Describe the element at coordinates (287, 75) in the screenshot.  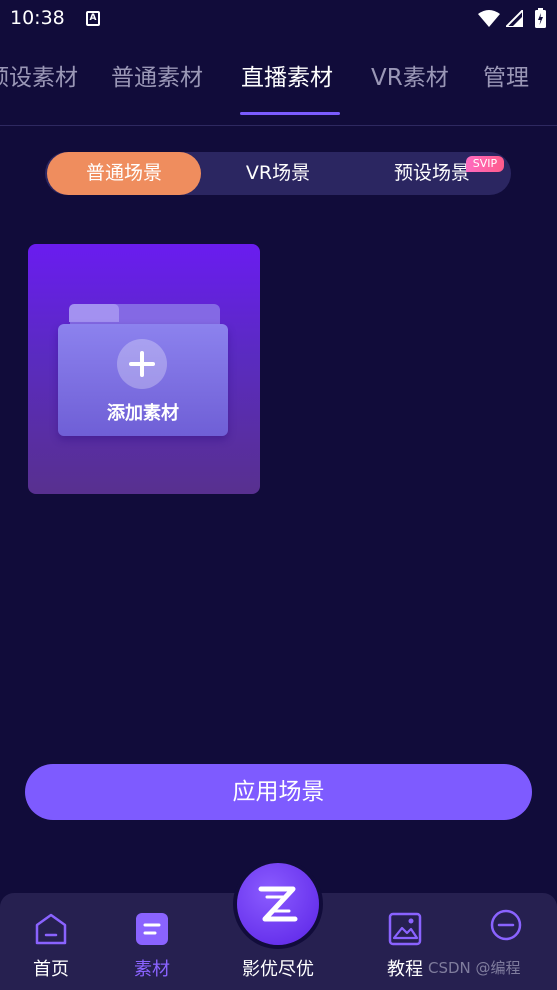
I see `tab-live-material: 直播素材` at that location.